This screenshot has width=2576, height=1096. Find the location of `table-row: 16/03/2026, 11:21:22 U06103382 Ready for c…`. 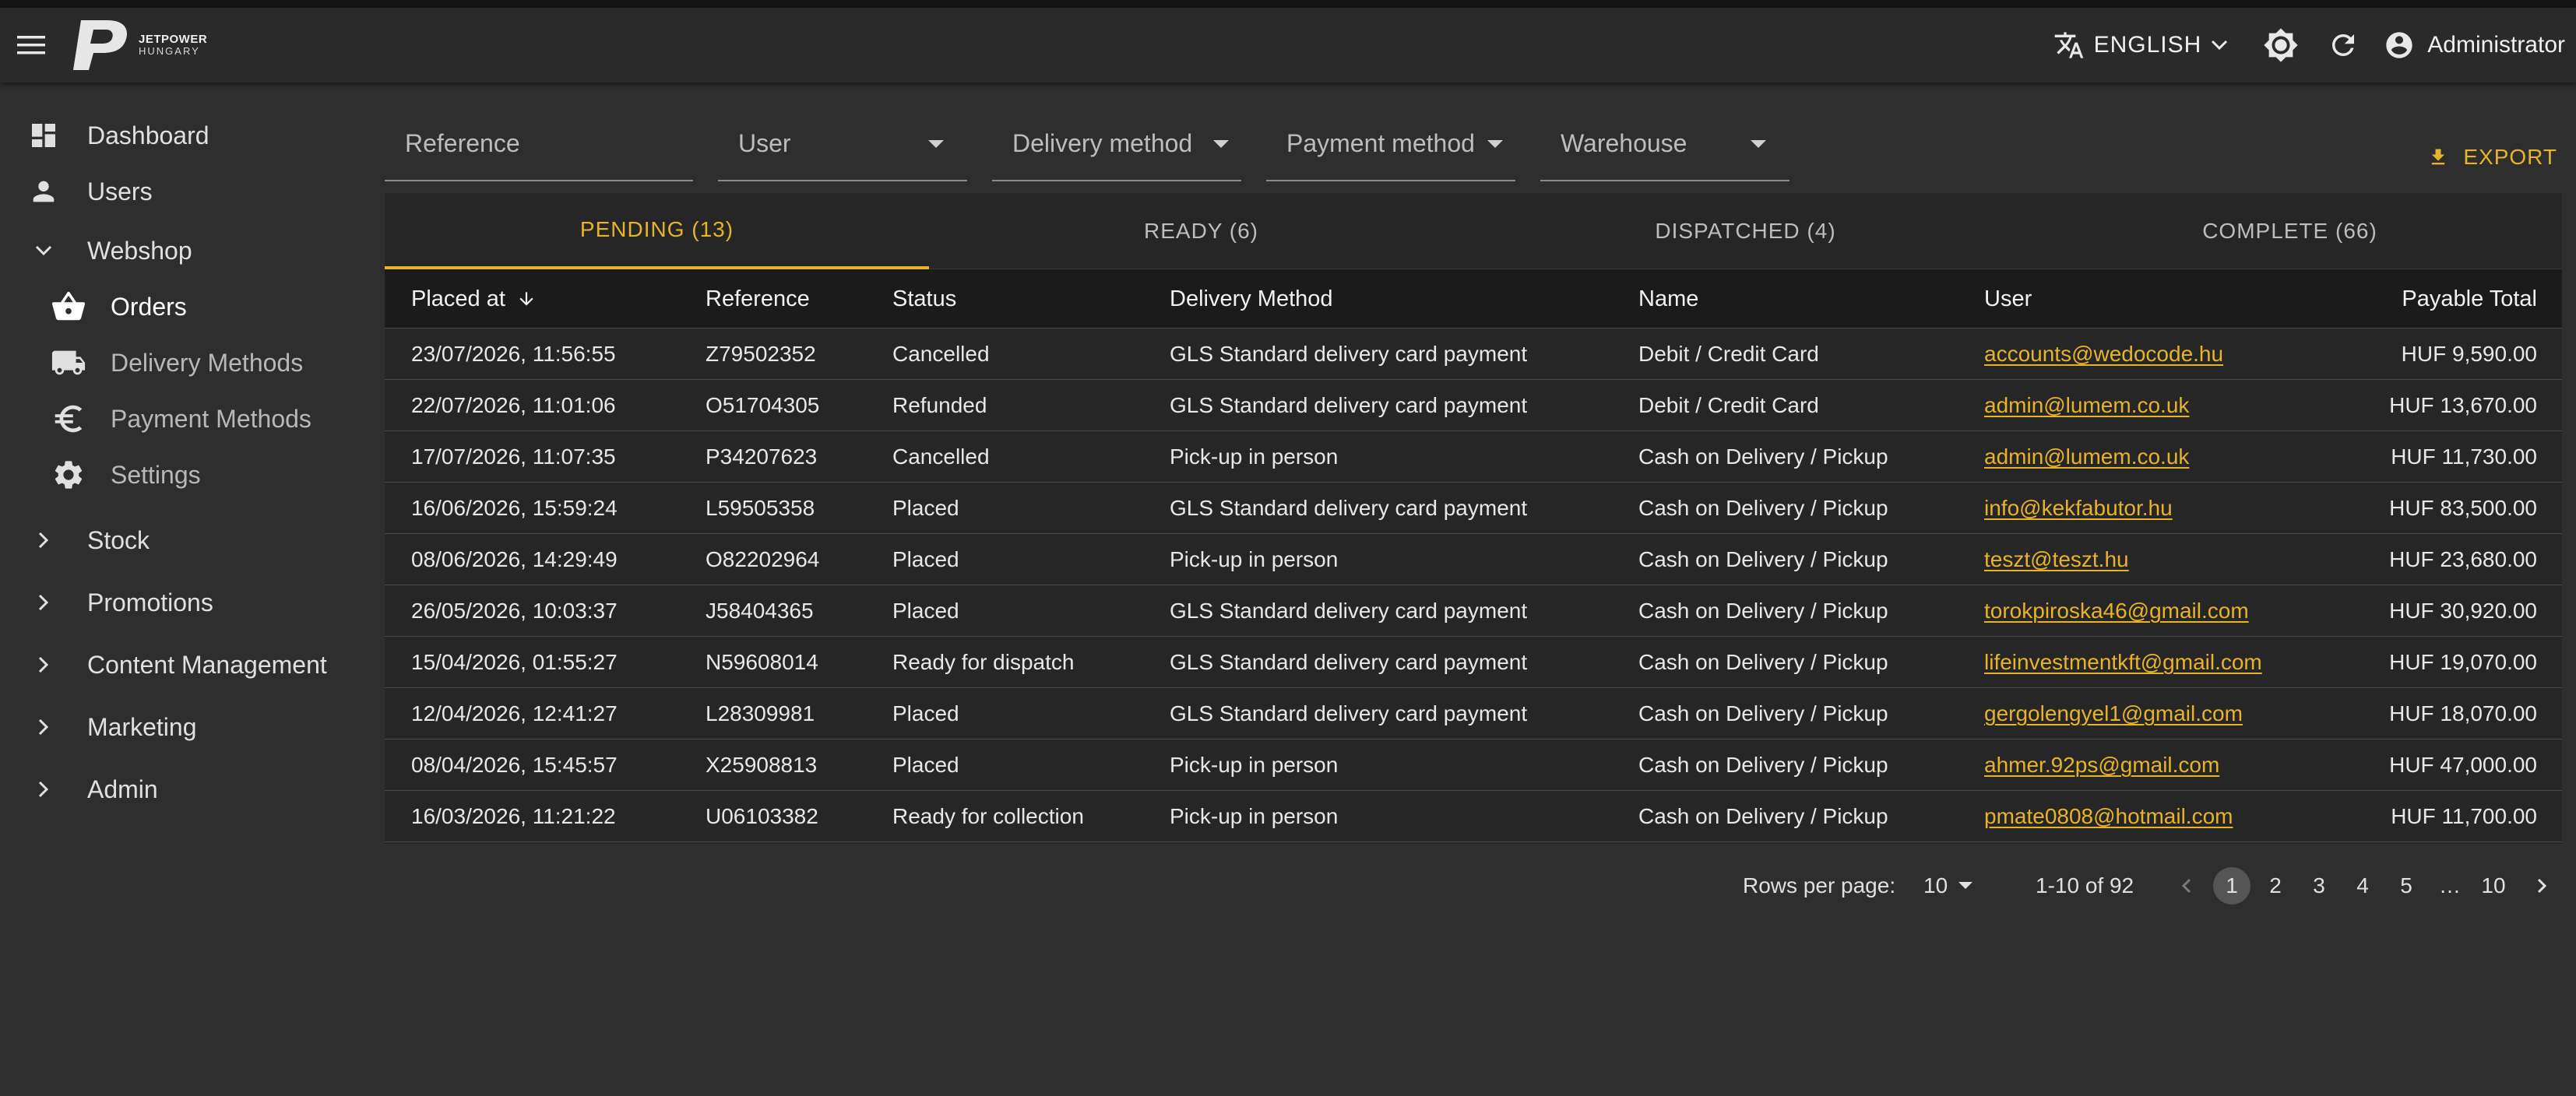

table-row: 16/03/2026, 11:21:22 U06103382 Ready for c… is located at coordinates (1473, 817).